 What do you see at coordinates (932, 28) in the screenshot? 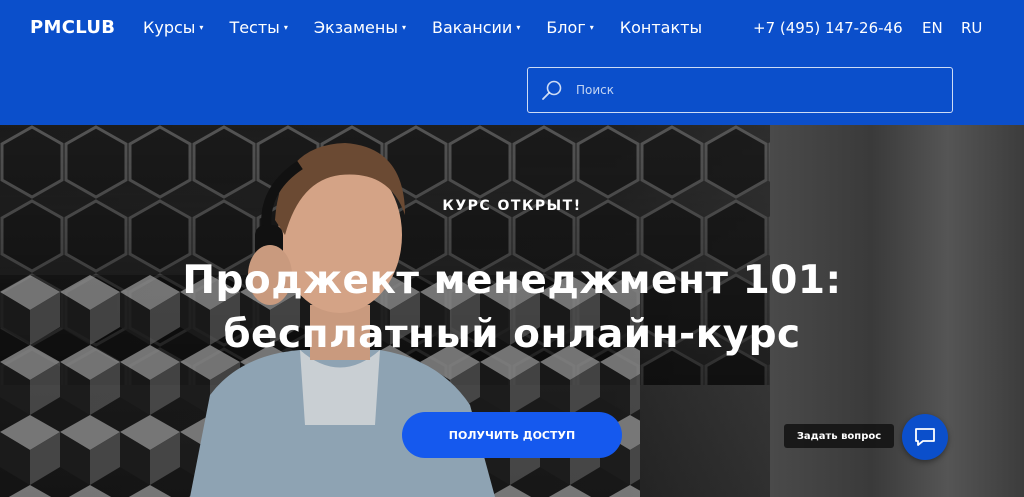
I see `lang-en-link: EN` at bounding box center [932, 28].